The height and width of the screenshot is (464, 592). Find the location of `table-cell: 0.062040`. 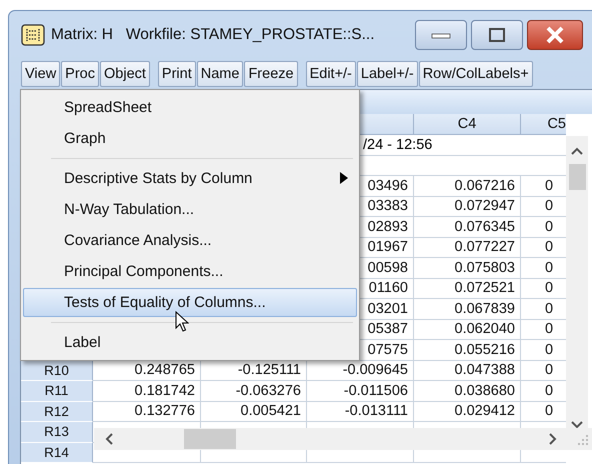

table-cell: 0.062040 is located at coordinates (467, 330).